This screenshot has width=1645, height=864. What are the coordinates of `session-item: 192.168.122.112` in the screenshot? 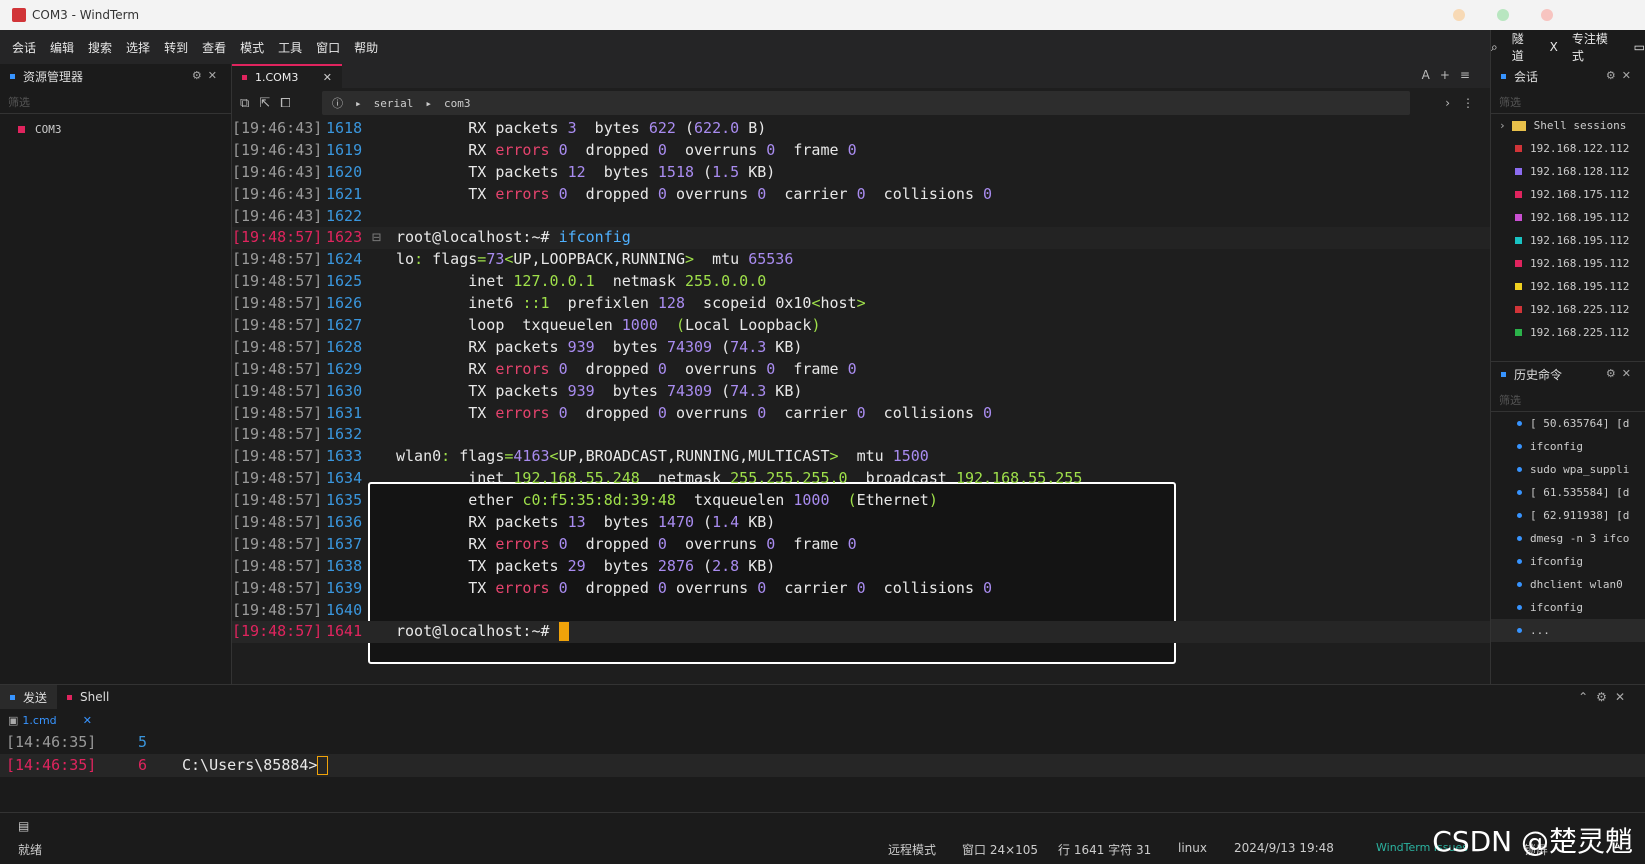 It's located at (1568, 148).